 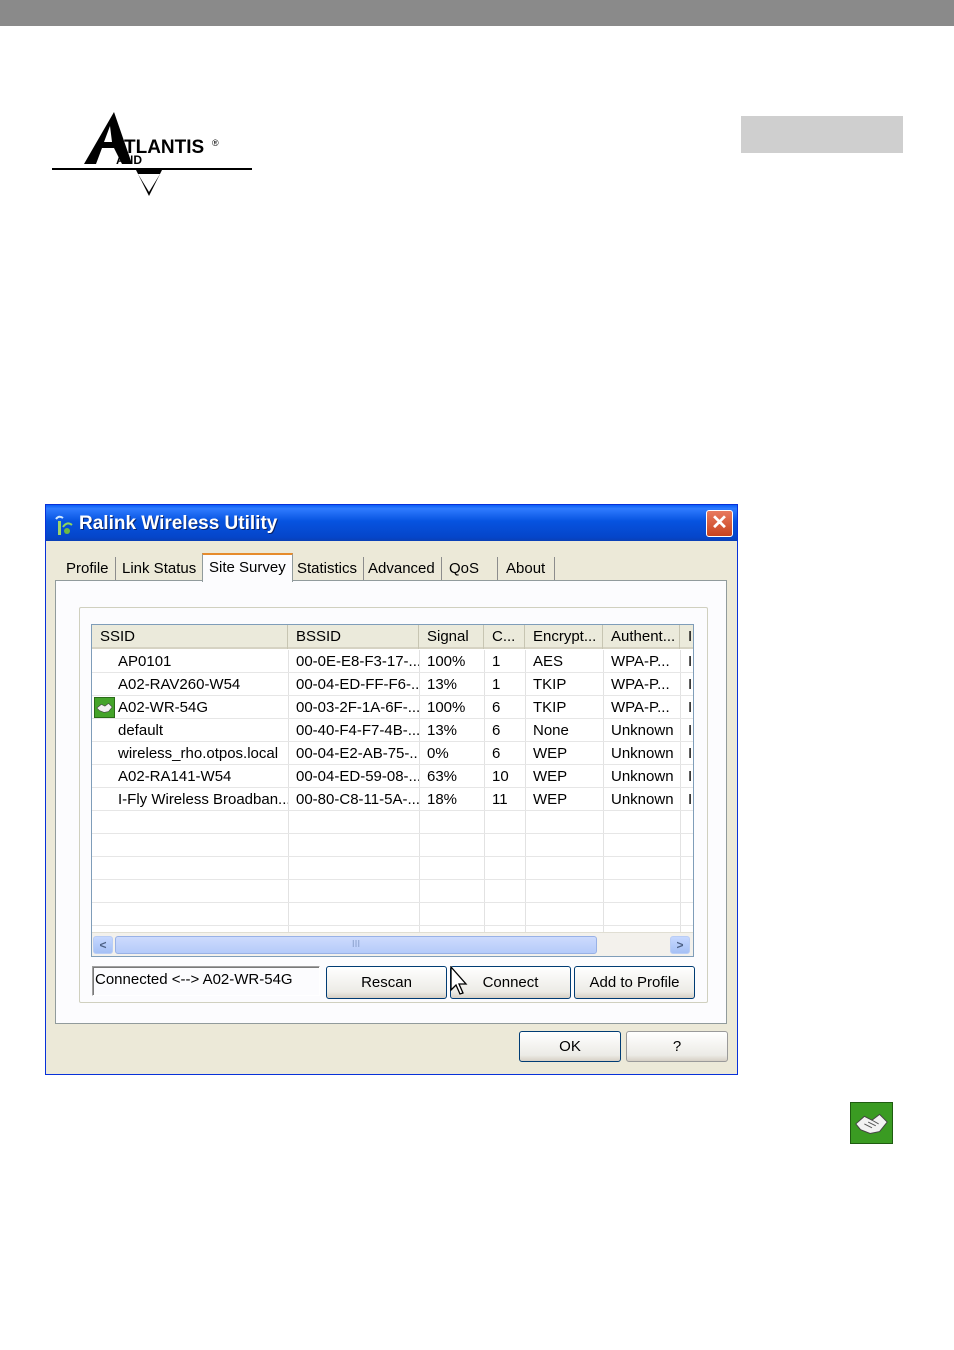 I want to click on cell-ssid: A02-WR-54G, so click(x=163, y=707).